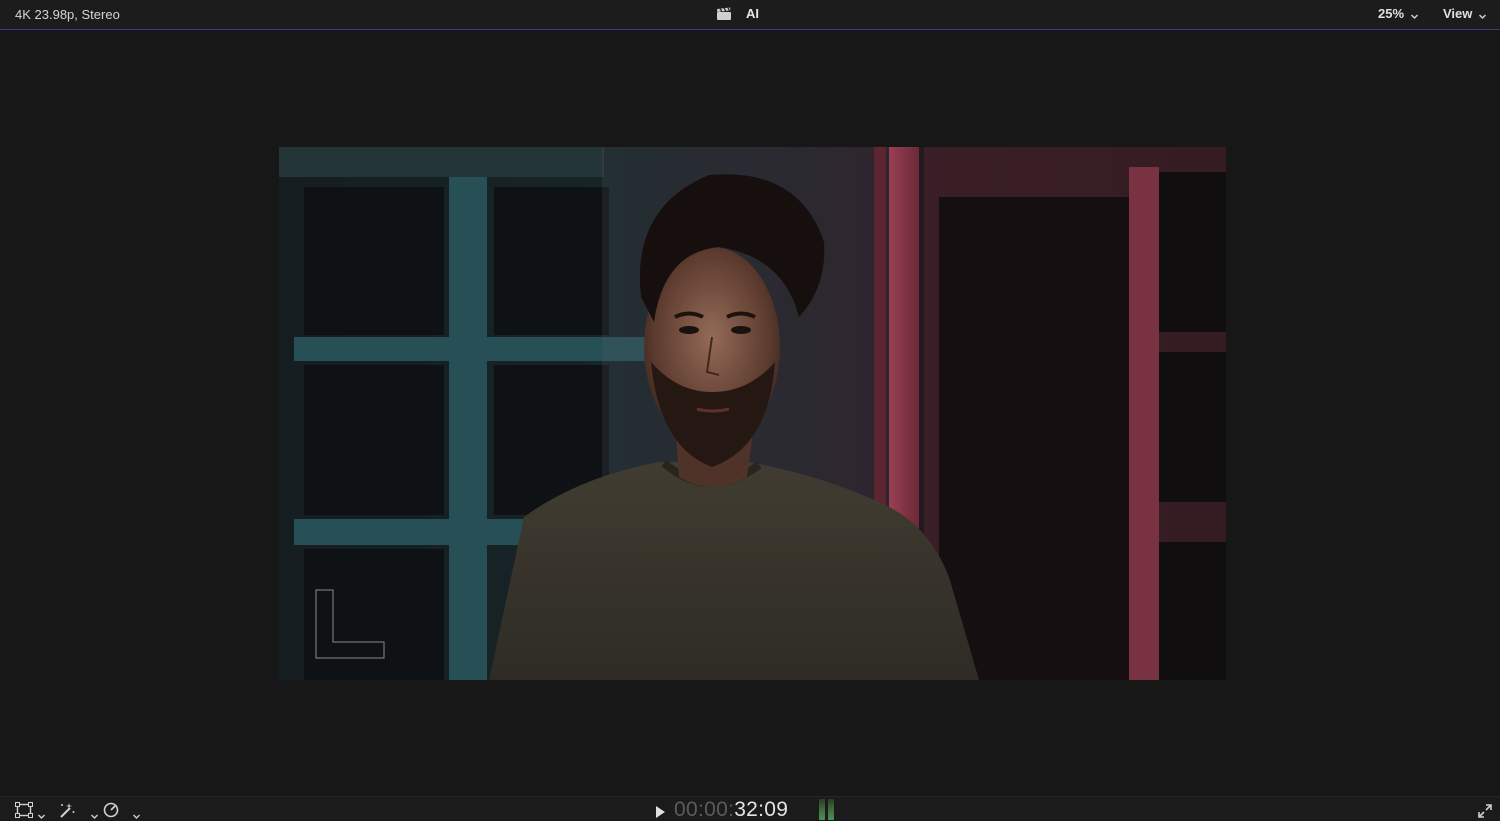  What do you see at coordinates (1391, 13) in the screenshot?
I see `zoom-value: 25%` at bounding box center [1391, 13].